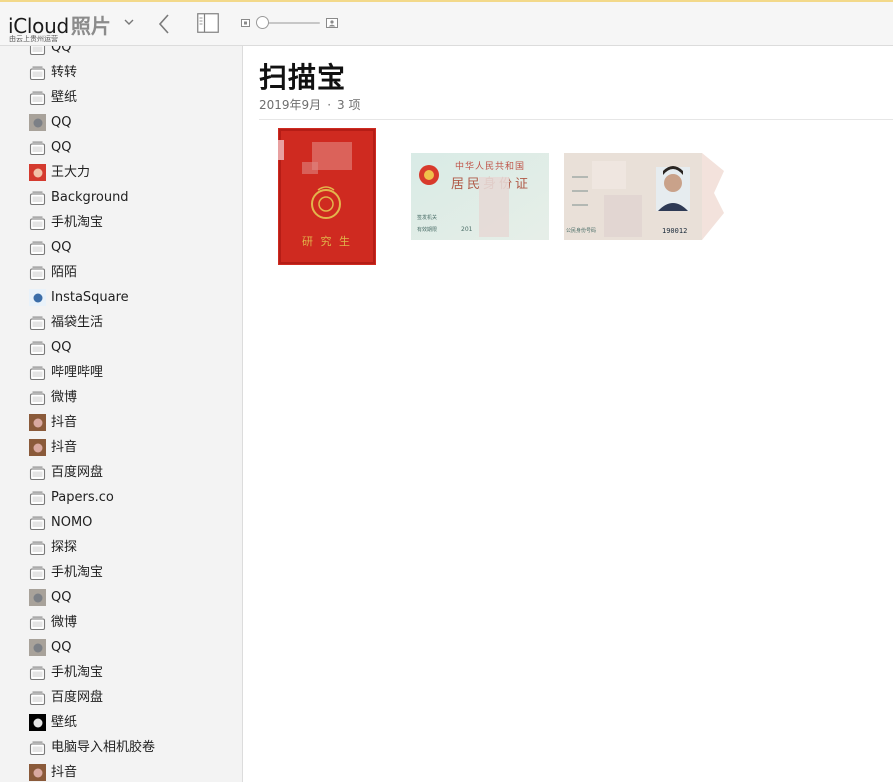 The height and width of the screenshot is (782, 893). What do you see at coordinates (332, 23) in the screenshot?
I see `zoom-in-icon` at bounding box center [332, 23].